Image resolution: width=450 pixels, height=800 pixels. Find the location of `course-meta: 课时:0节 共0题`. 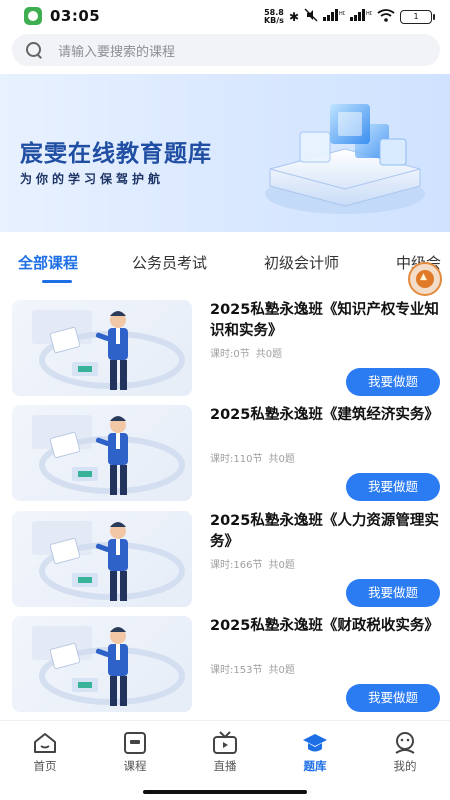

course-meta: 课时:0节 共0题 is located at coordinates (246, 352).